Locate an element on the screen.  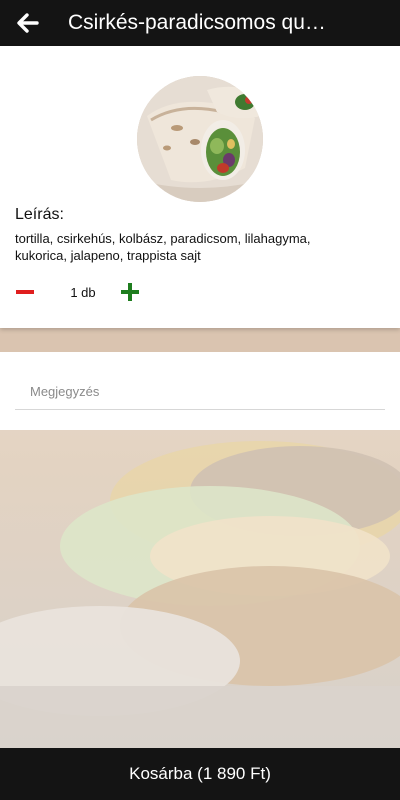
back-button is located at coordinates (28, 23).